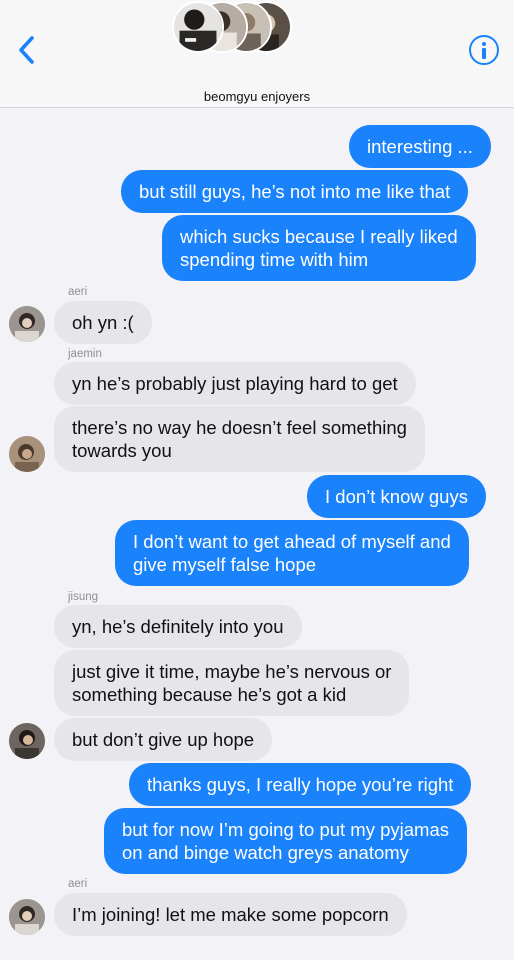 This screenshot has height=960, width=514. I want to click on message-bubble-outgoing: I don’t know guys, so click(396, 496).